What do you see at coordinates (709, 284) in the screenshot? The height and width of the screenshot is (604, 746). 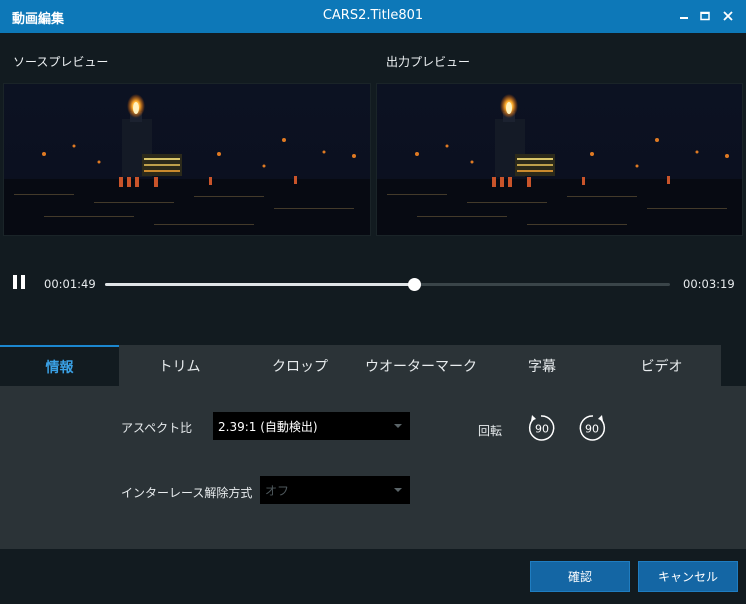 I see `total-time: 00:03:19` at bounding box center [709, 284].